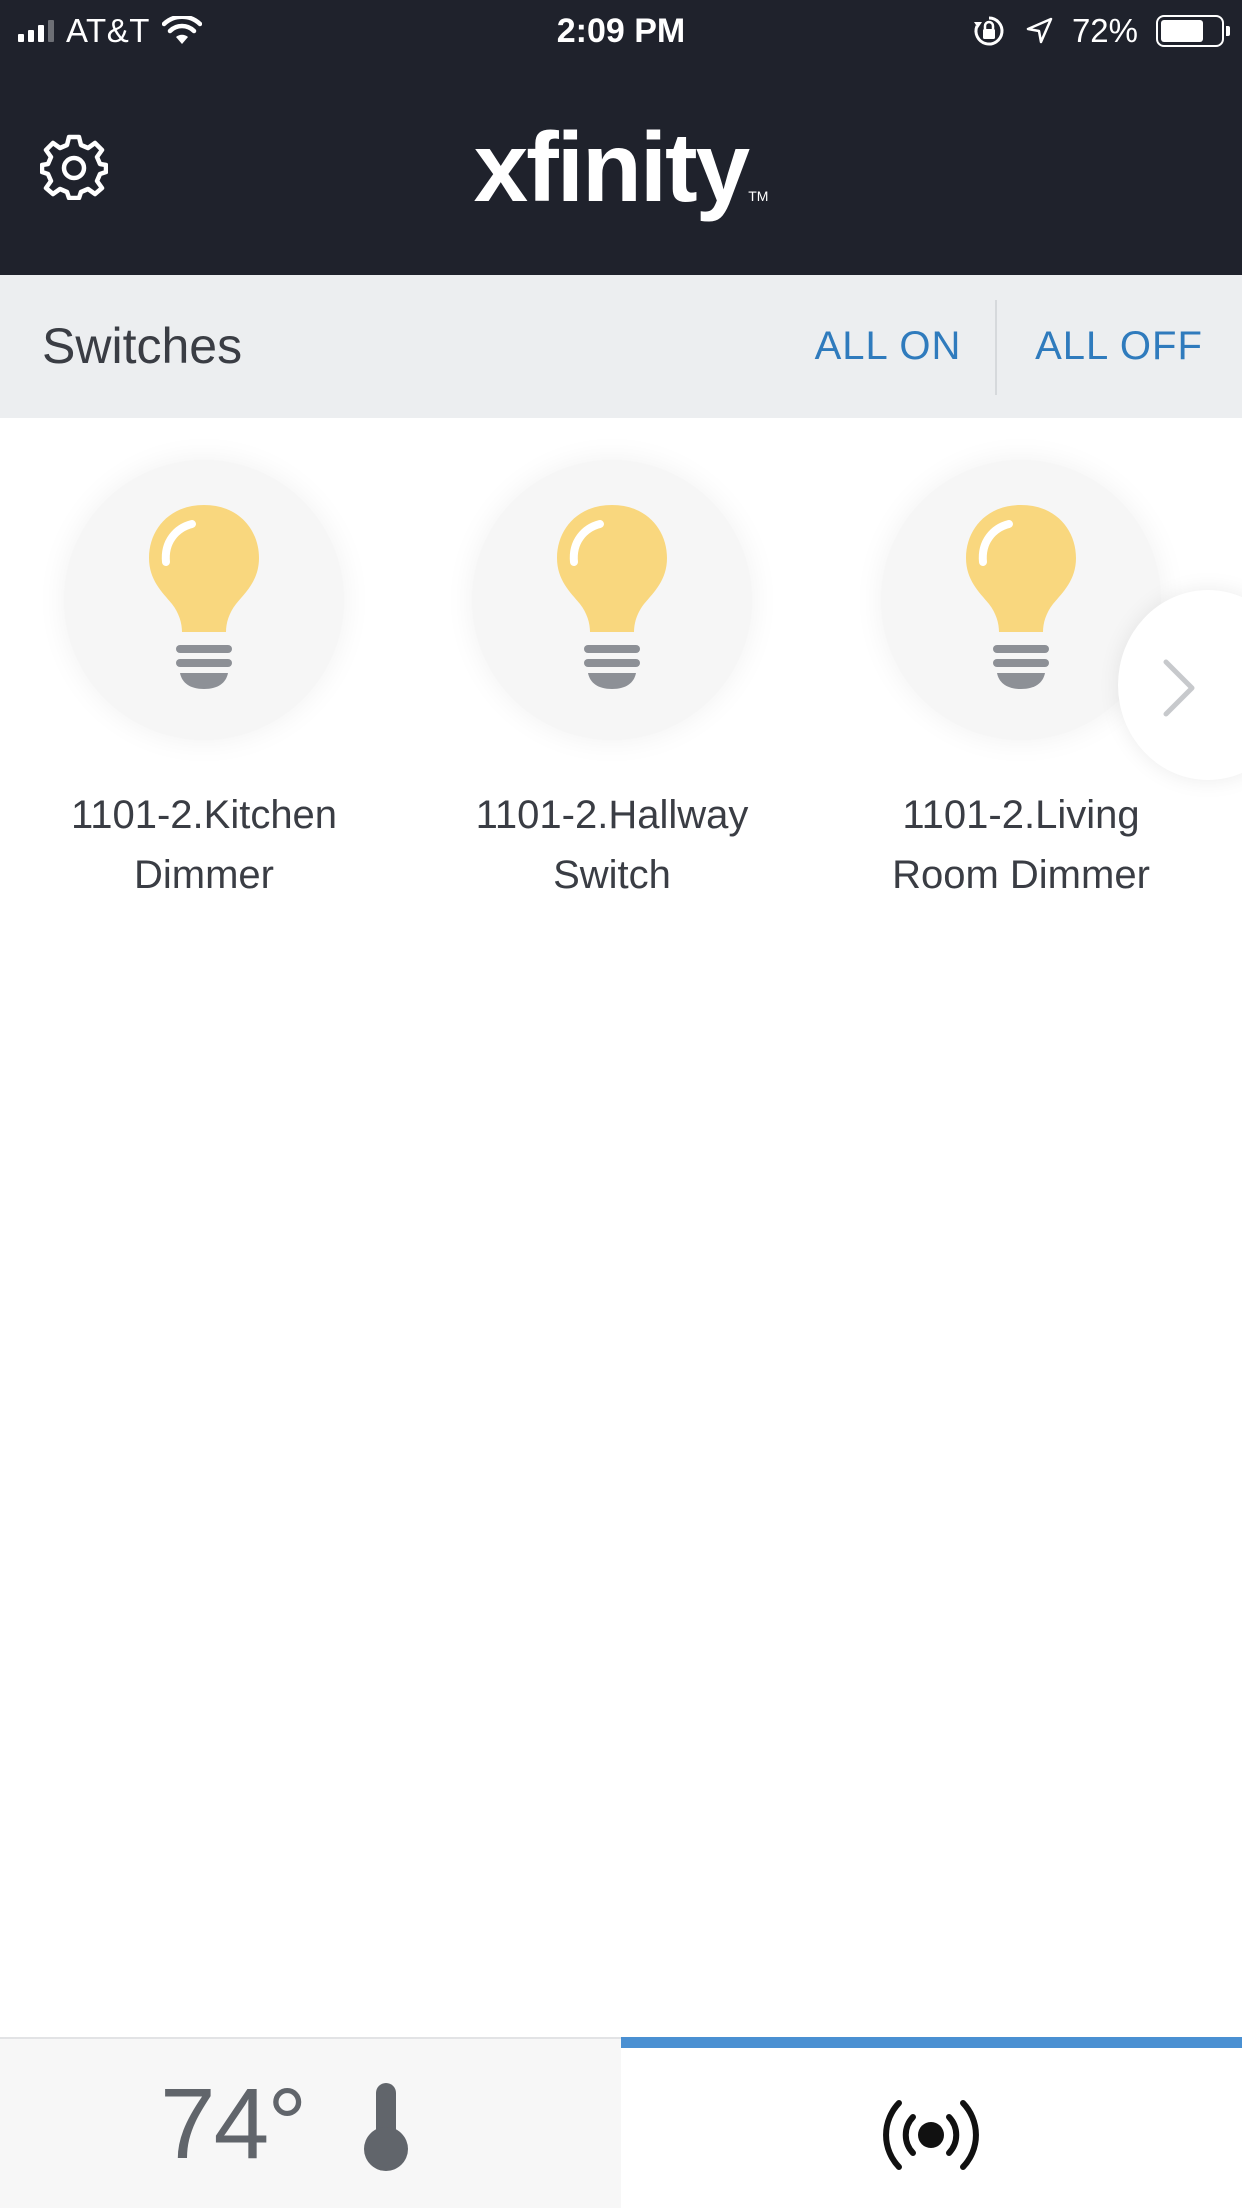  I want to click on broadcast-icon, so click(931, 2135).